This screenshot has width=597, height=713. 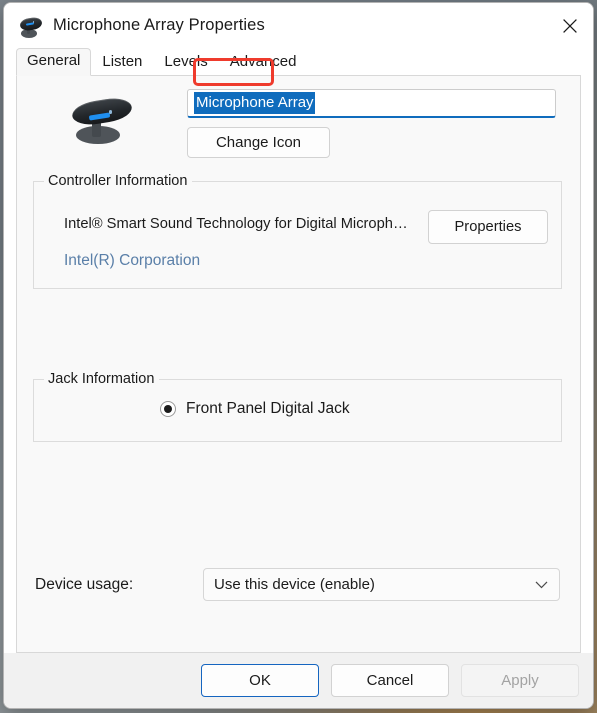 I want to click on controller-properties-button: Properties, so click(x=488, y=227).